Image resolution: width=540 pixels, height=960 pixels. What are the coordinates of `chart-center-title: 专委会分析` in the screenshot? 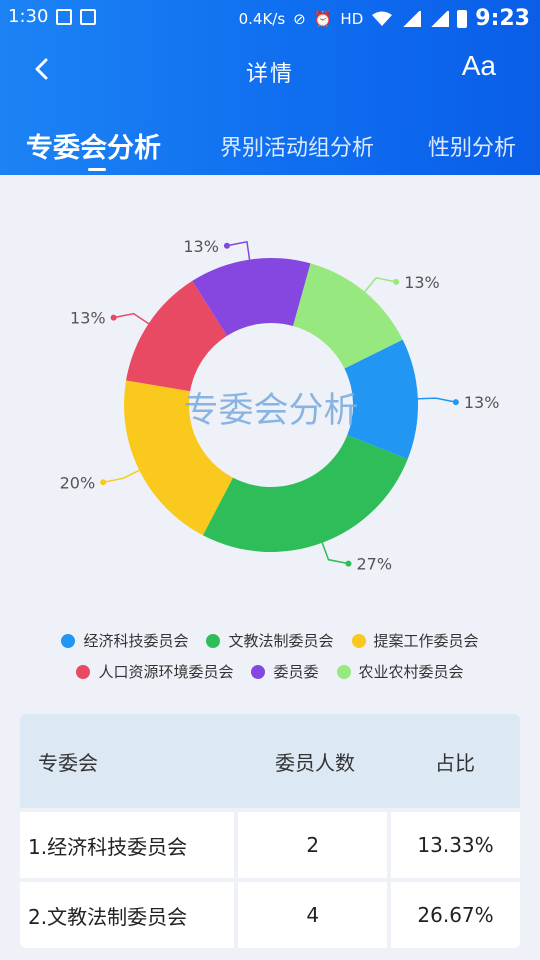 It's located at (270, 411).